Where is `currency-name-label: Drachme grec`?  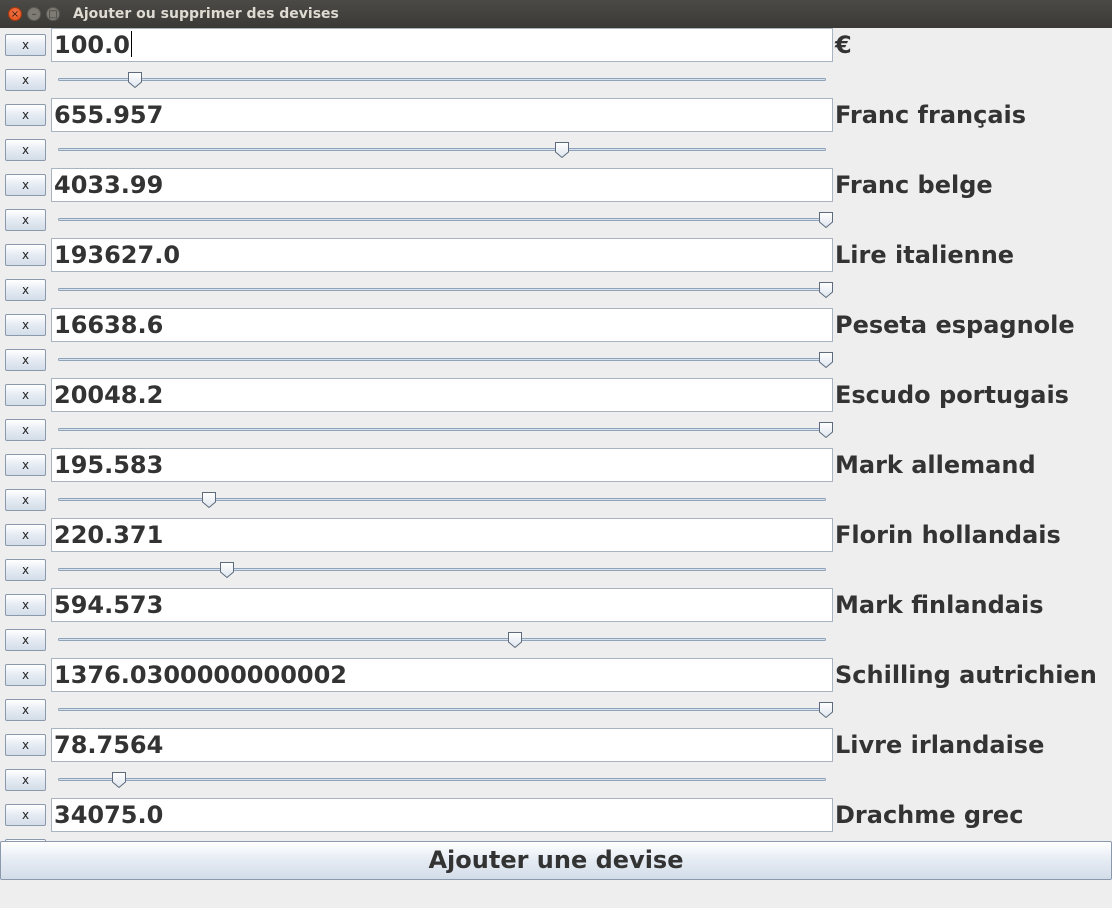 currency-name-label: Drachme grec is located at coordinates (929, 815).